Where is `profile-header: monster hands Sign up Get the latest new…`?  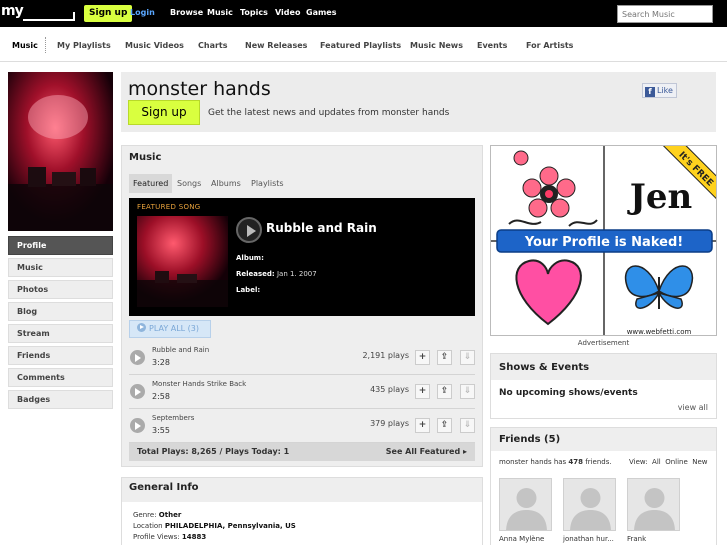 profile-header: monster hands Sign up Get the latest new… is located at coordinates (418, 102).